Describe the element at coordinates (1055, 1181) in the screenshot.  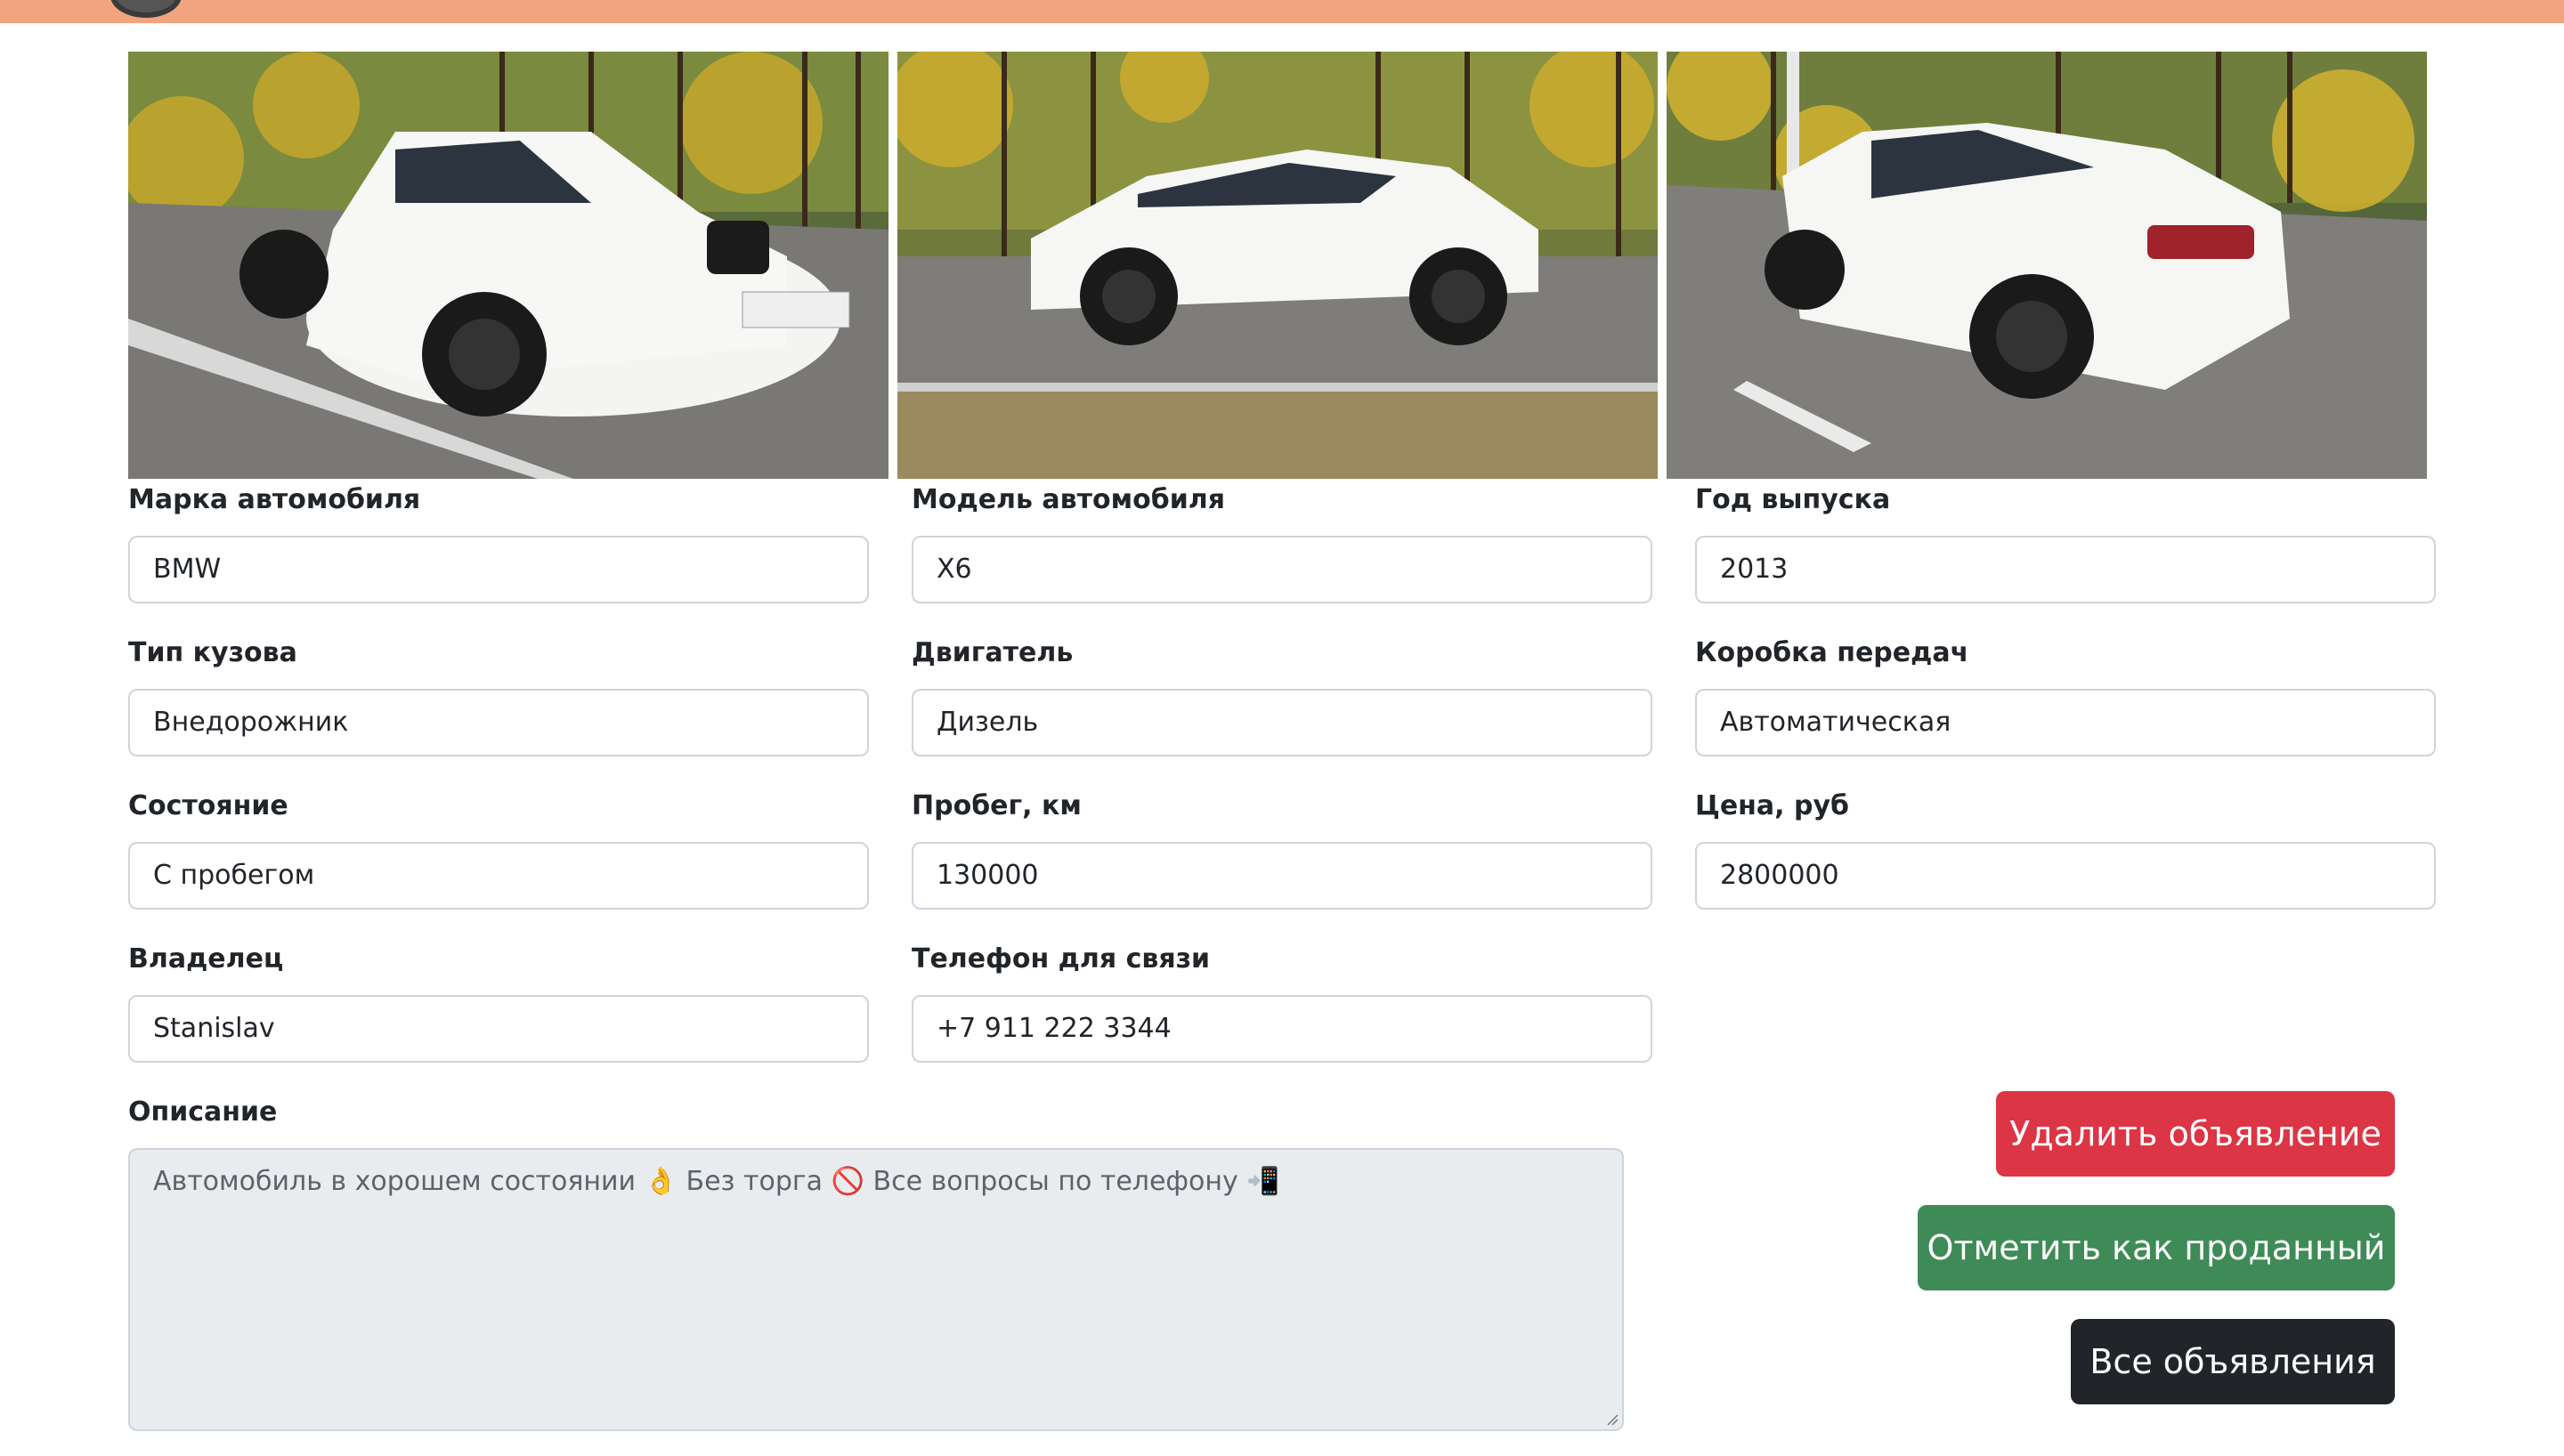
I see `description-text-3: Все вопросы по телефону` at that location.